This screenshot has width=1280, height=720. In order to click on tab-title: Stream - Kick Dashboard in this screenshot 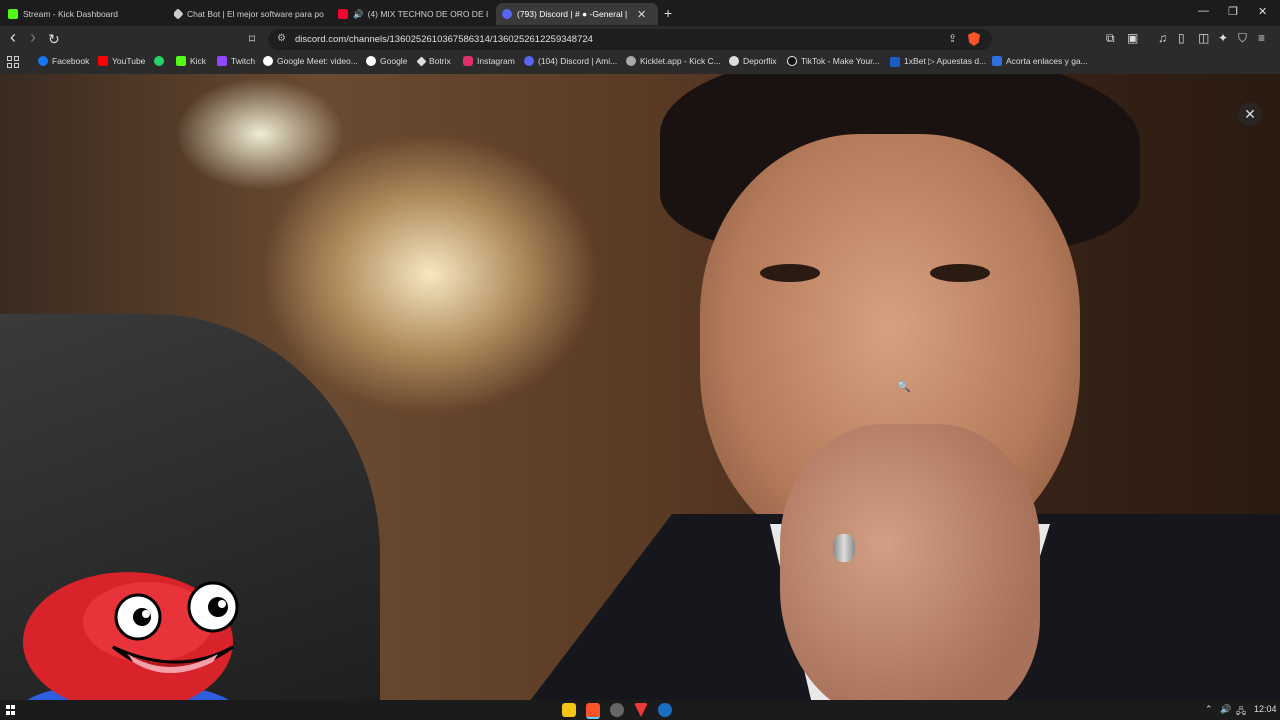, I will do `click(70, 14)`.